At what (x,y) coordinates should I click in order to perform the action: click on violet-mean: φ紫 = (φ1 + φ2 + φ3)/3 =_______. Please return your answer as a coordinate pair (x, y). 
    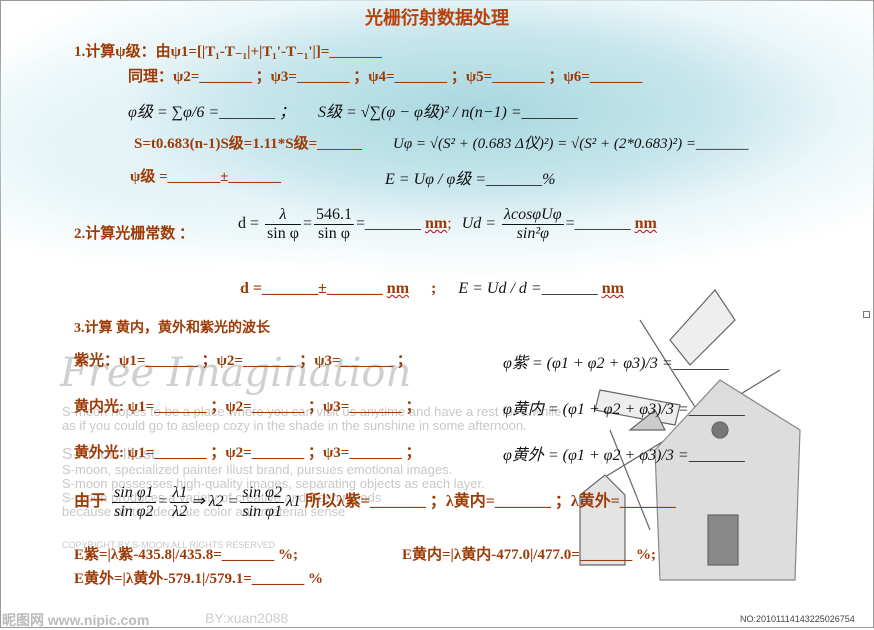
    Looking at the image, I should click on (616, 363).